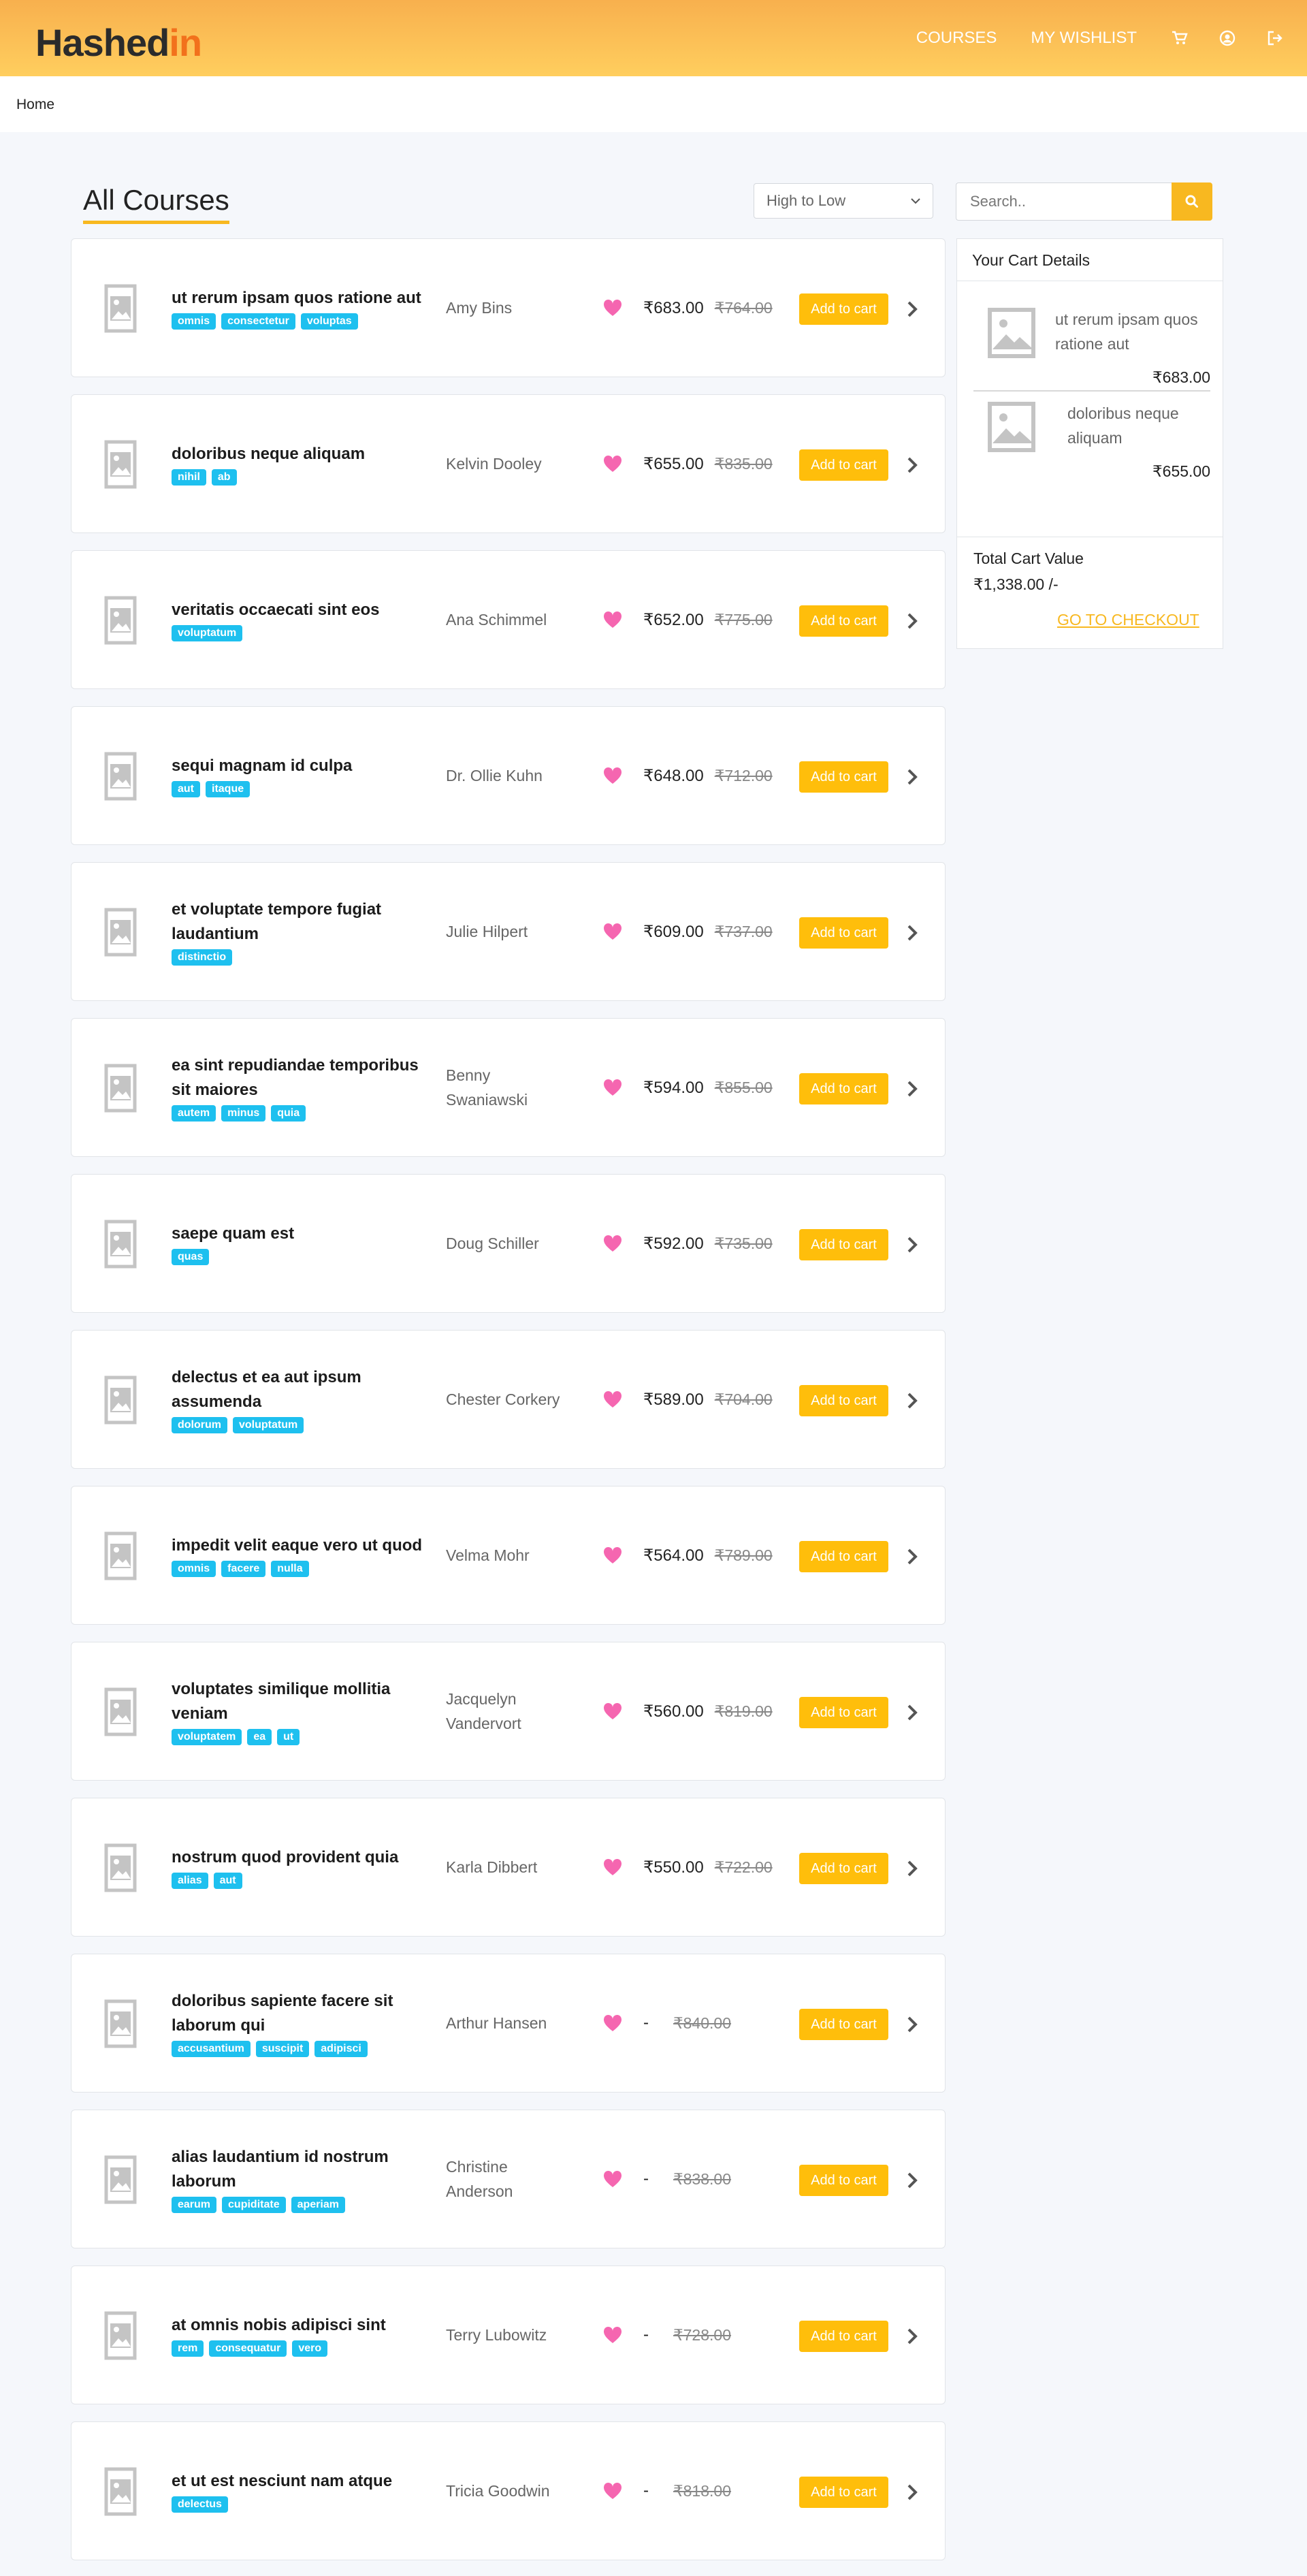  Describe the element at coordinates (480, 308) in the screenshot. I see `course-author: Amy Bins` at that location.